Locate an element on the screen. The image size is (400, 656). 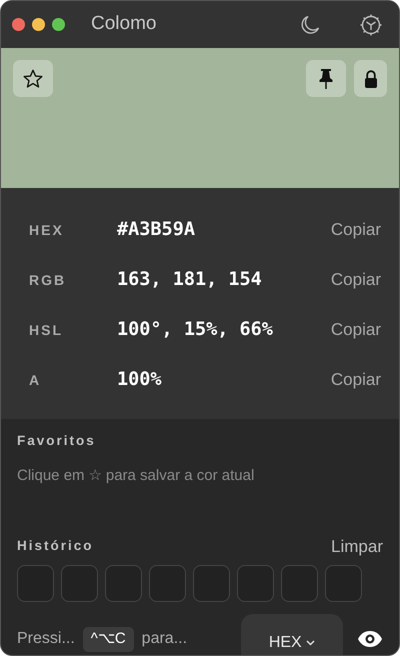
pin-icon is located at coordinates (326, 79).